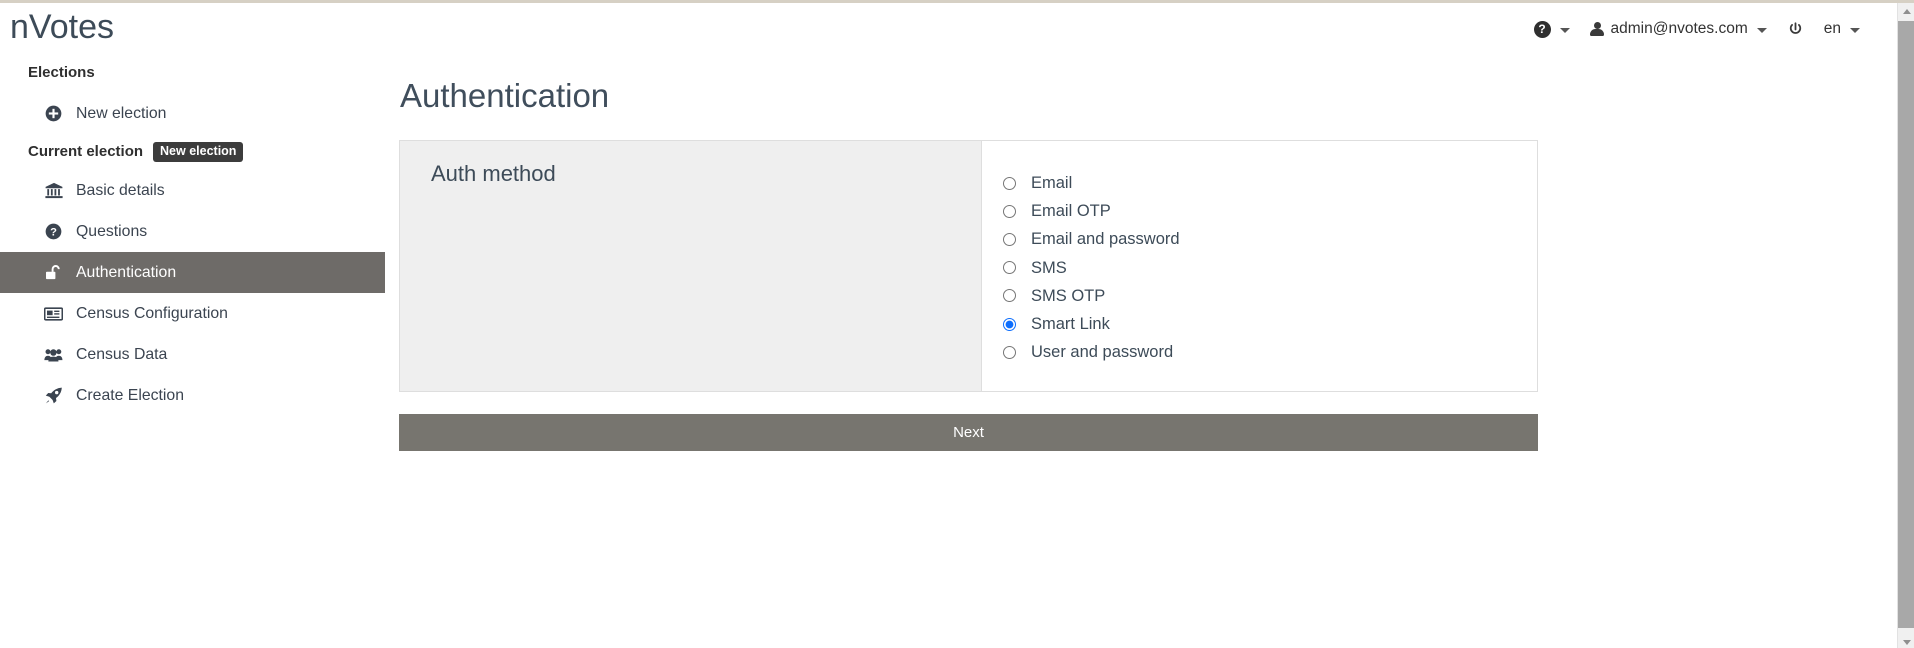 Image resolution: width=1914 pixels, height=648 pixels. What do you see at coordinates (192, 231) in the screenshot?
I see `sidebar-item-questions: ? Questions` at bounding box center [192, 231].